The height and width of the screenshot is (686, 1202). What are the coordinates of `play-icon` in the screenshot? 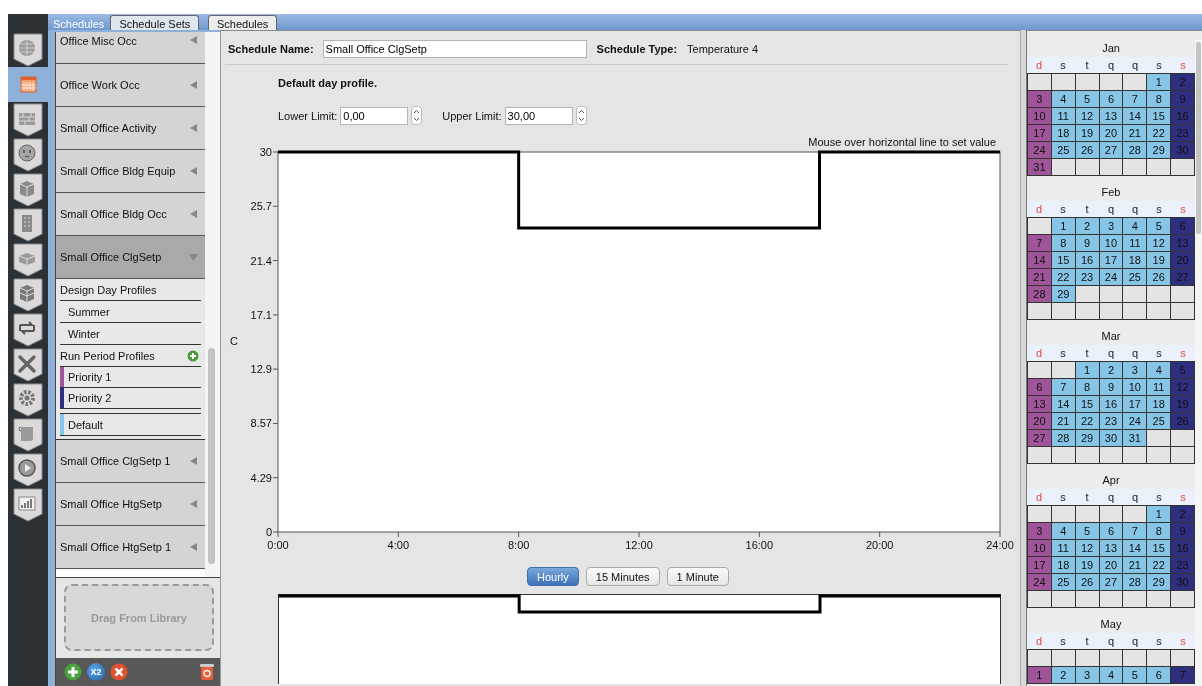 It's located at (28, 469).